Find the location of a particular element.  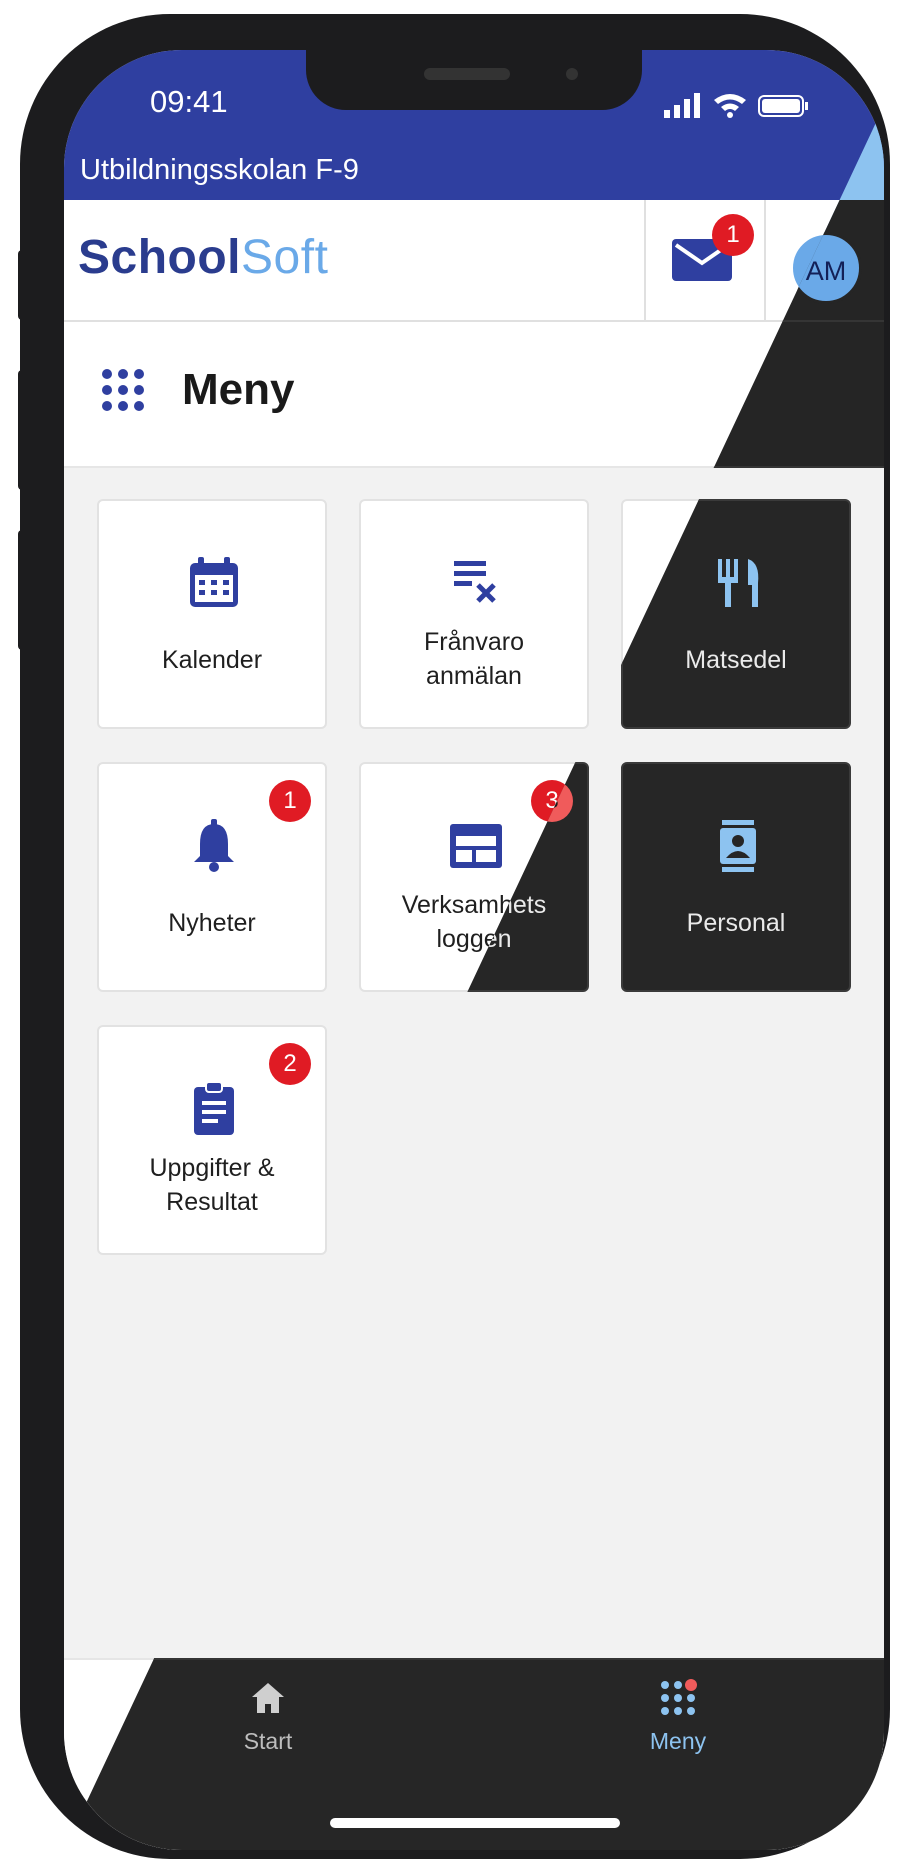

logo-part2: Soft is located at coordinates (285, 257).